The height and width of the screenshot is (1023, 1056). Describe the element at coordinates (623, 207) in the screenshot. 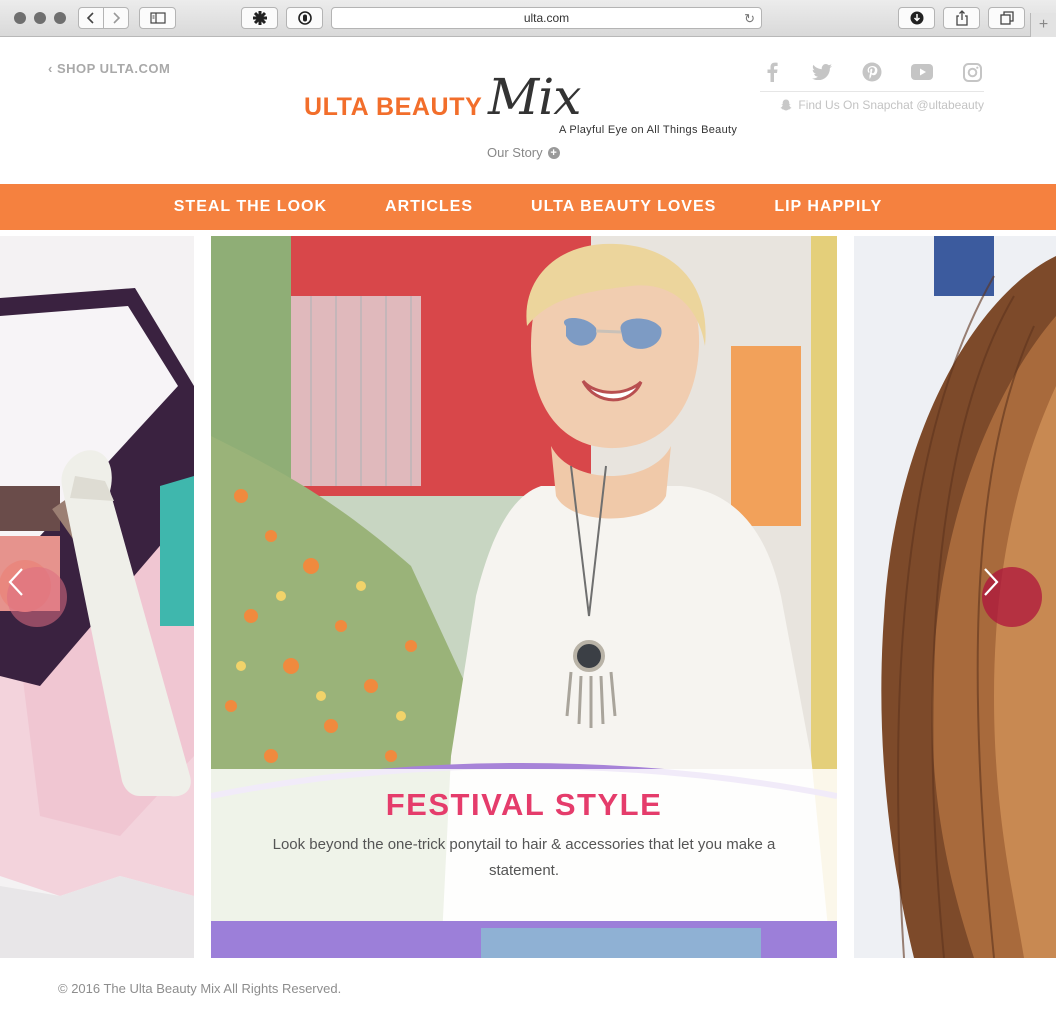

I see `nav-ulta-beauty-loves: ULTA BEAUTY LOVES` at that location.